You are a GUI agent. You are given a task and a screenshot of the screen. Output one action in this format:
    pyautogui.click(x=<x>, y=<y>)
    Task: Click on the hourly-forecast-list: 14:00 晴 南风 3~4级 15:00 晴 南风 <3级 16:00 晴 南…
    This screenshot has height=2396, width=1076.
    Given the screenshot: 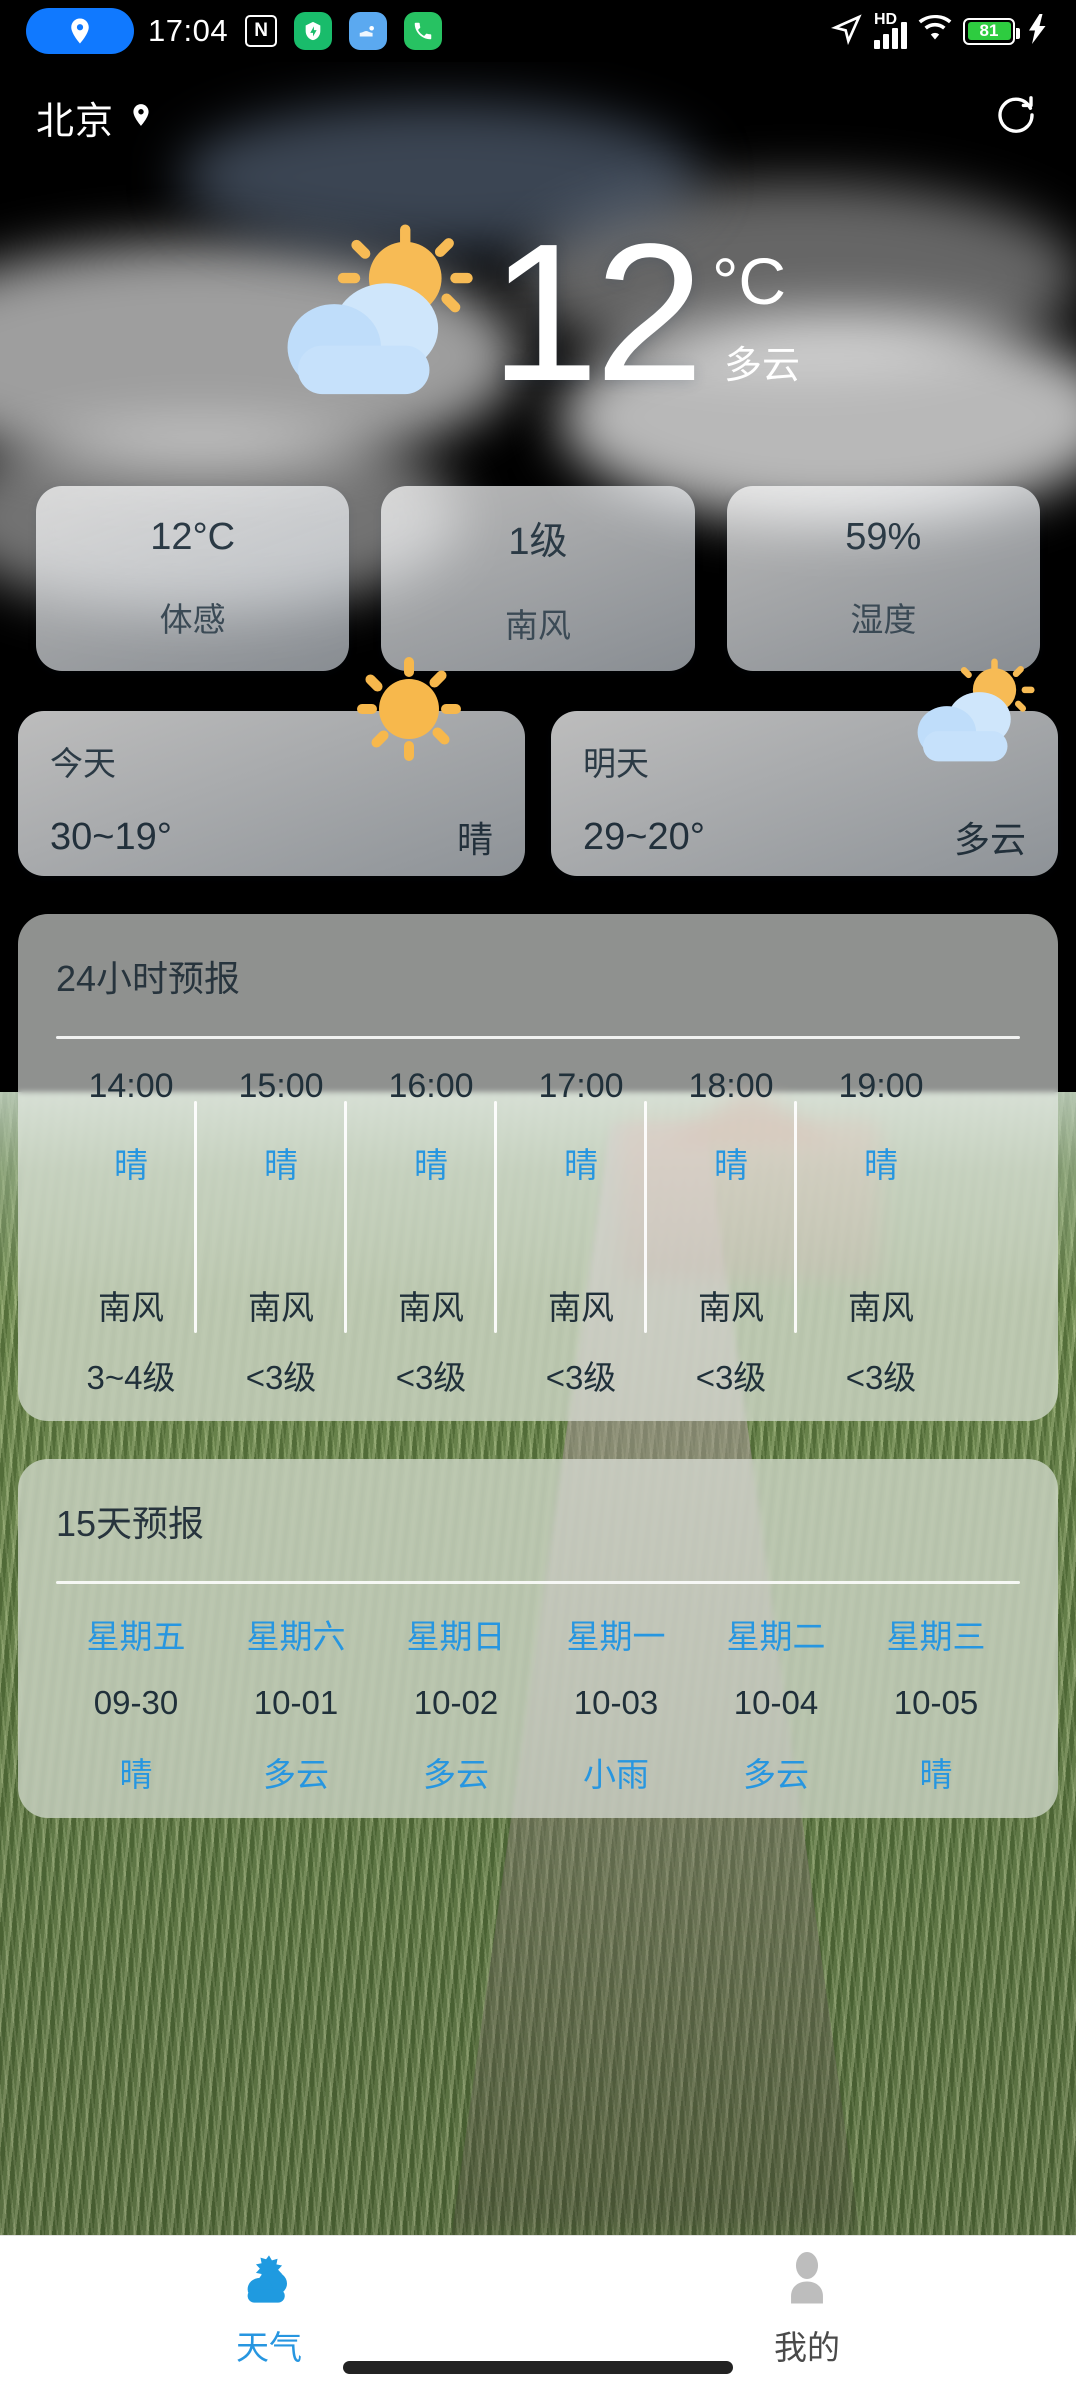 What is the action you would take?
    pyautogui.click(x=538, y=1219)
    